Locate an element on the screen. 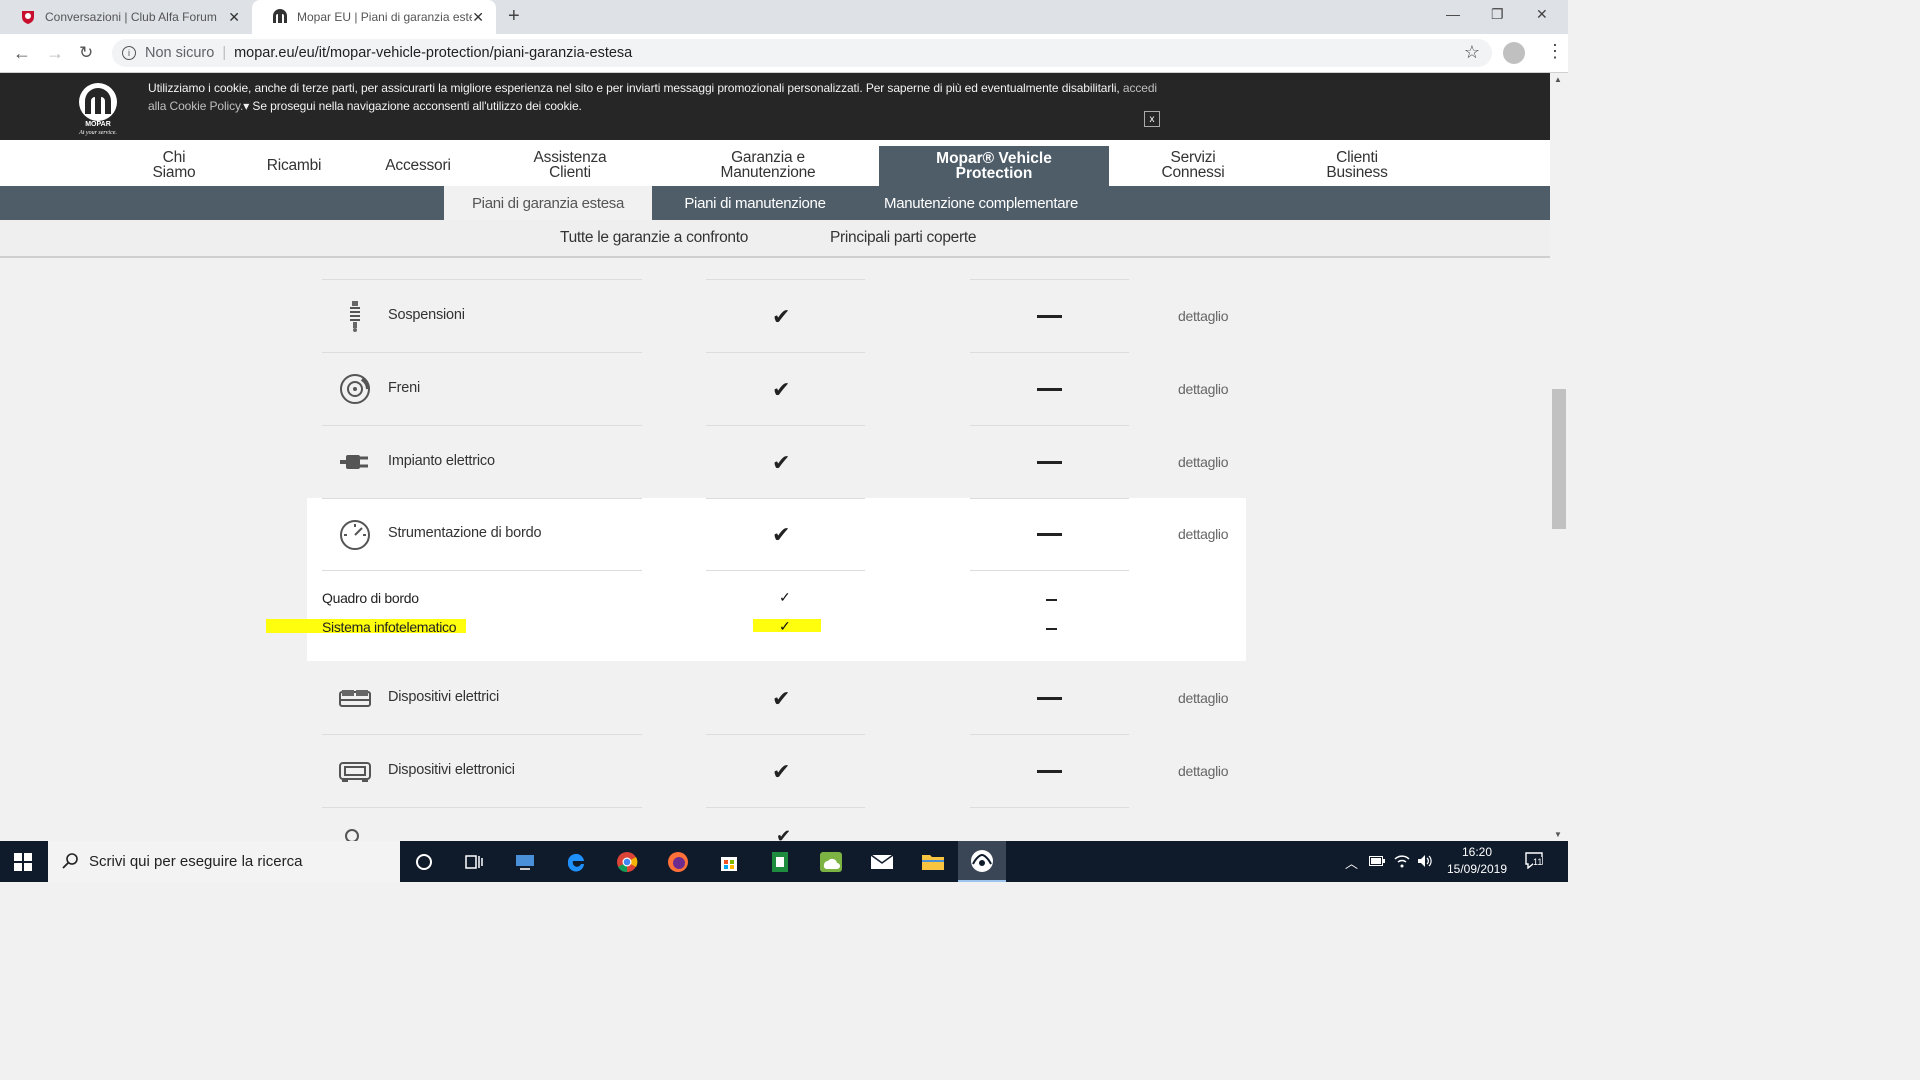  nav-line1: Accessori is located at coordinates (418, 165).